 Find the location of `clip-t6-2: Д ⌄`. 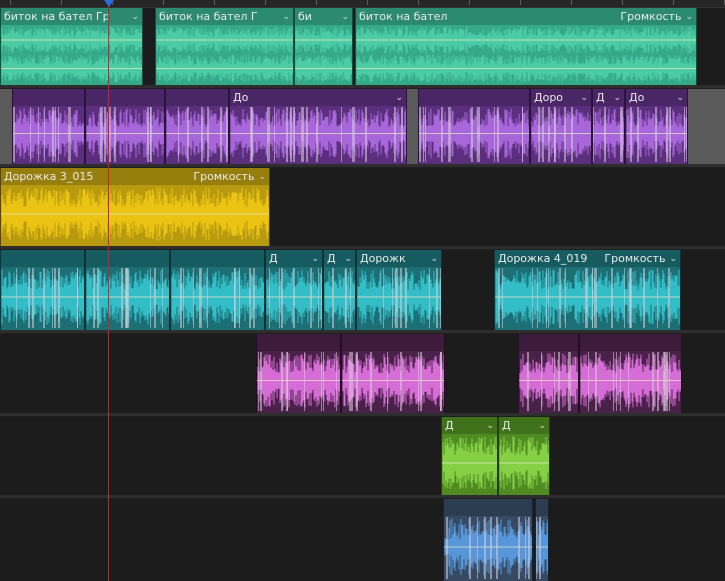

clip-t6-2: Д ⌄ is located at coordinates (524, 456).